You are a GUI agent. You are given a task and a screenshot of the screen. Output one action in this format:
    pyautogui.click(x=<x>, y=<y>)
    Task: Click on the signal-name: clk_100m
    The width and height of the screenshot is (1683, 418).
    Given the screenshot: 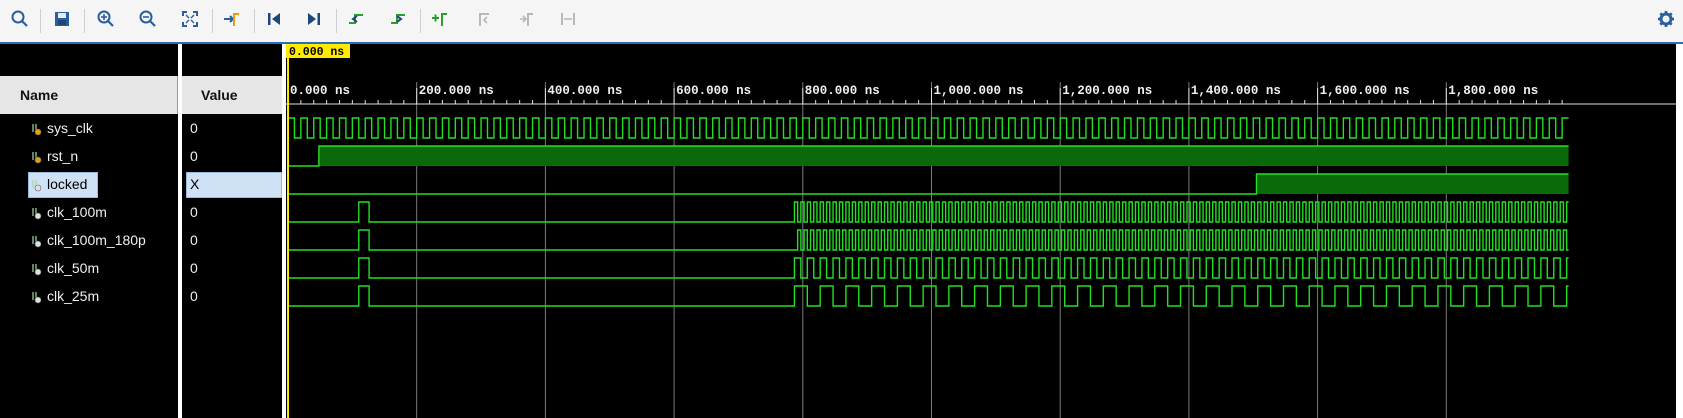 What is the action you would take?
    pyautogui.click(x=77, y=212)
    